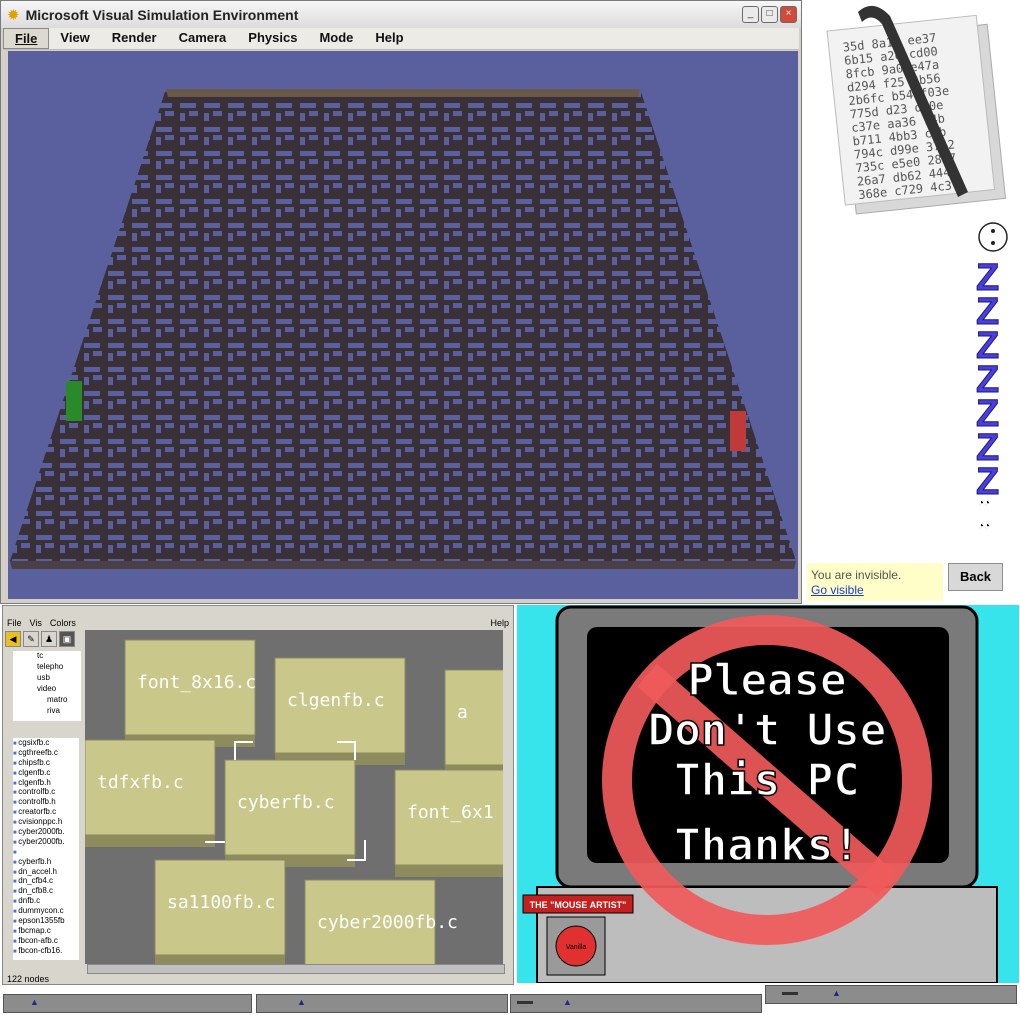 The width and height of the screenshot is (1020, 1015). Describe the element at coordinates (47, 700) in the screenshot. I see `tree-node: matro` at that location.